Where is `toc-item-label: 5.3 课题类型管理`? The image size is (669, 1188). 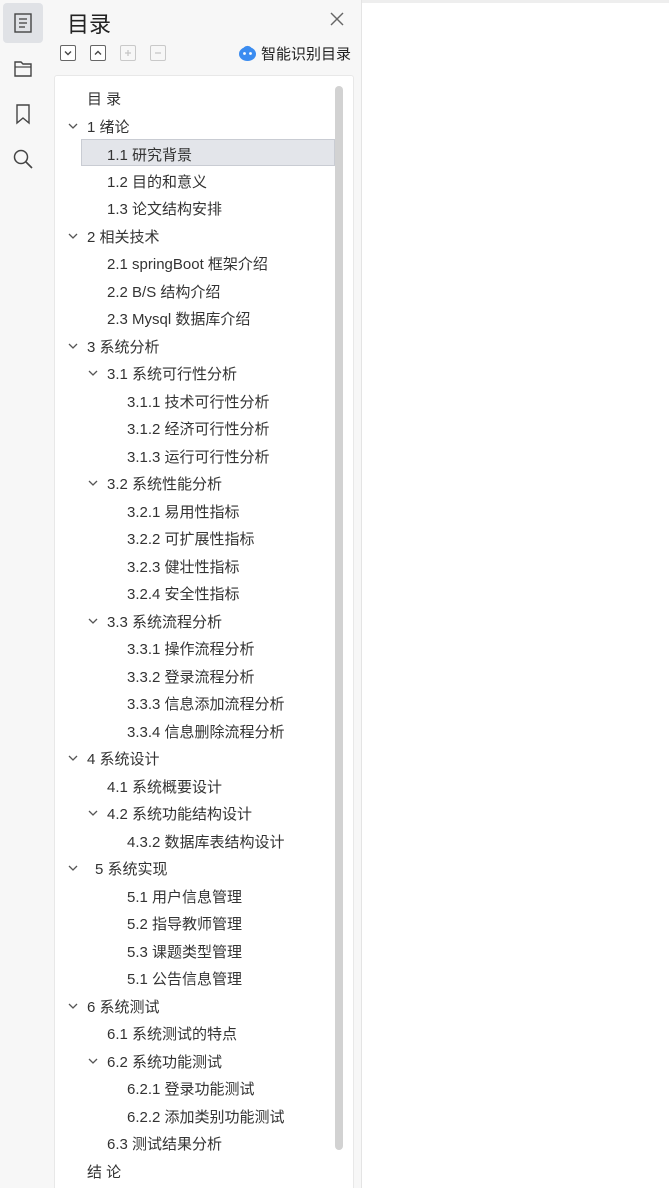 toc-item-label: 5.3 课题类型管理 is located at coordinates (185, 952).